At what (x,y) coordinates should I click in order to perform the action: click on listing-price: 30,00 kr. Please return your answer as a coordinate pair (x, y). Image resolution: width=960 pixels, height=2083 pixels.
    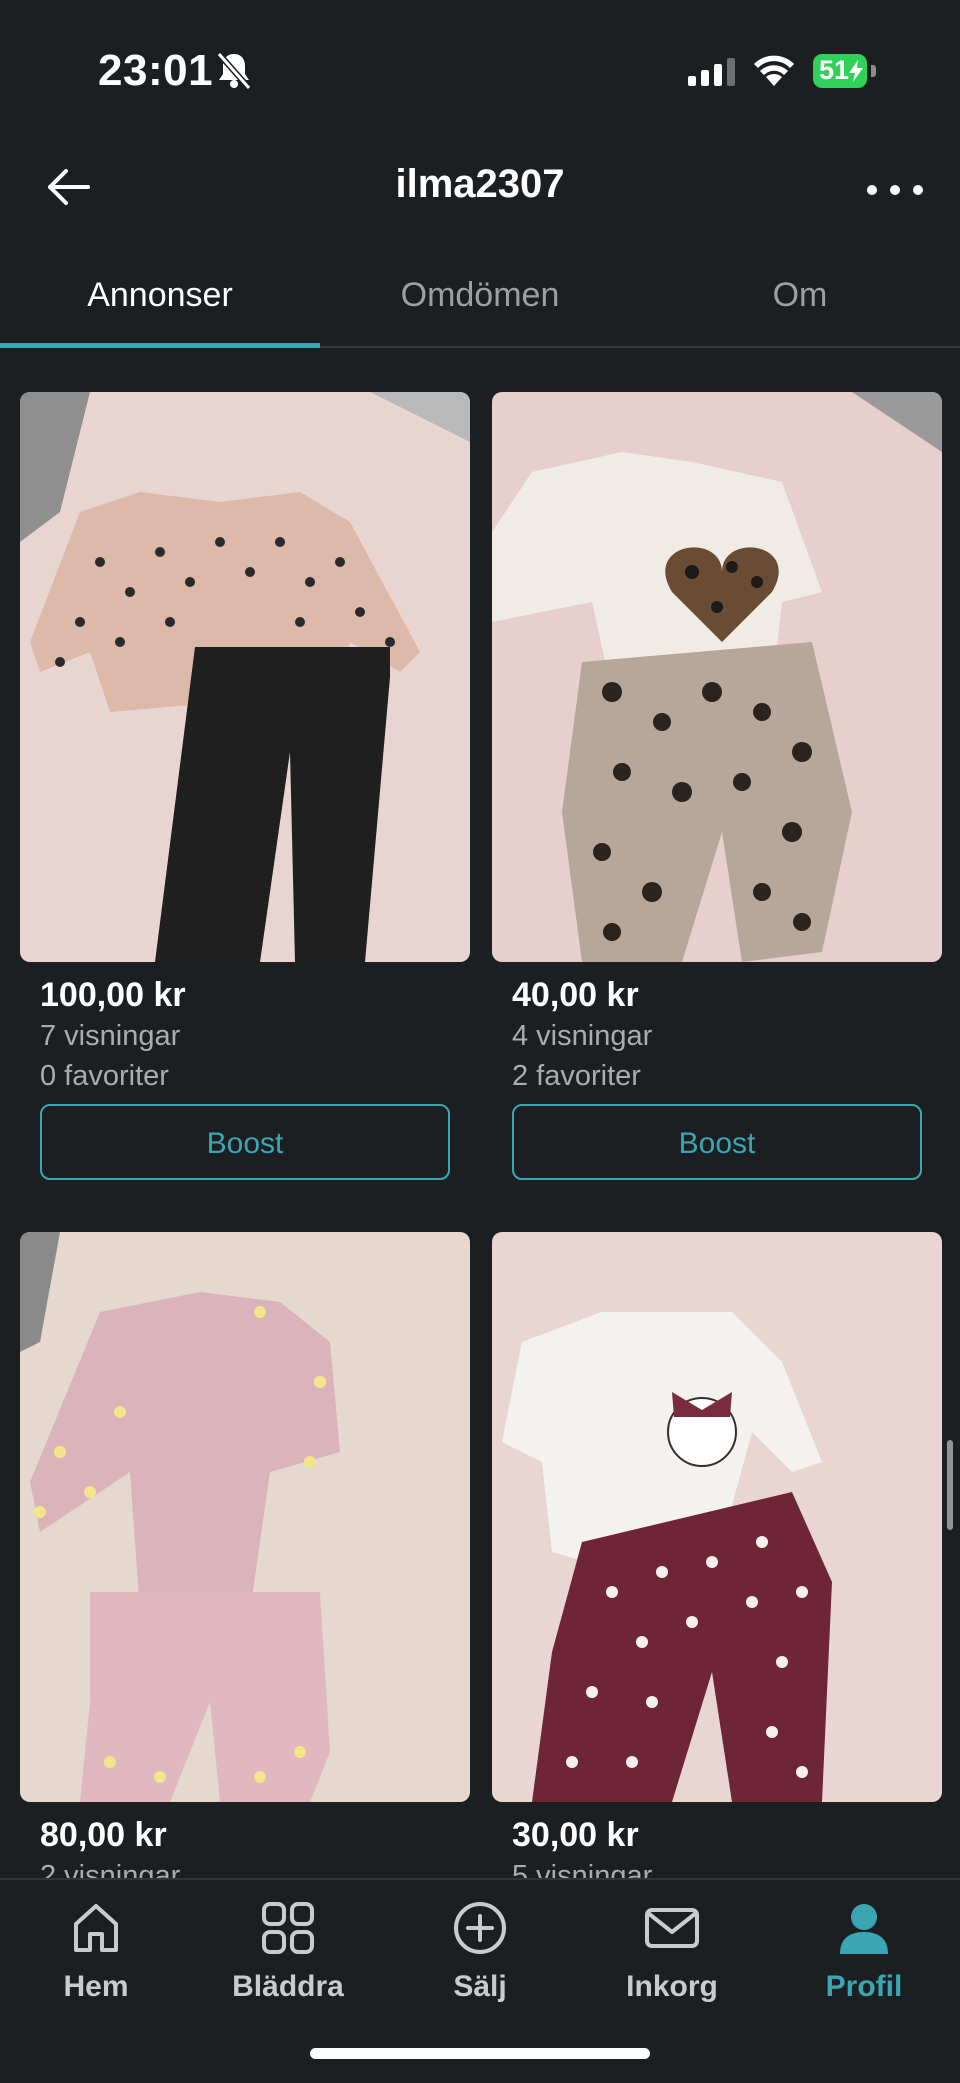
    Looking at the image, I should click on (575, 1835).